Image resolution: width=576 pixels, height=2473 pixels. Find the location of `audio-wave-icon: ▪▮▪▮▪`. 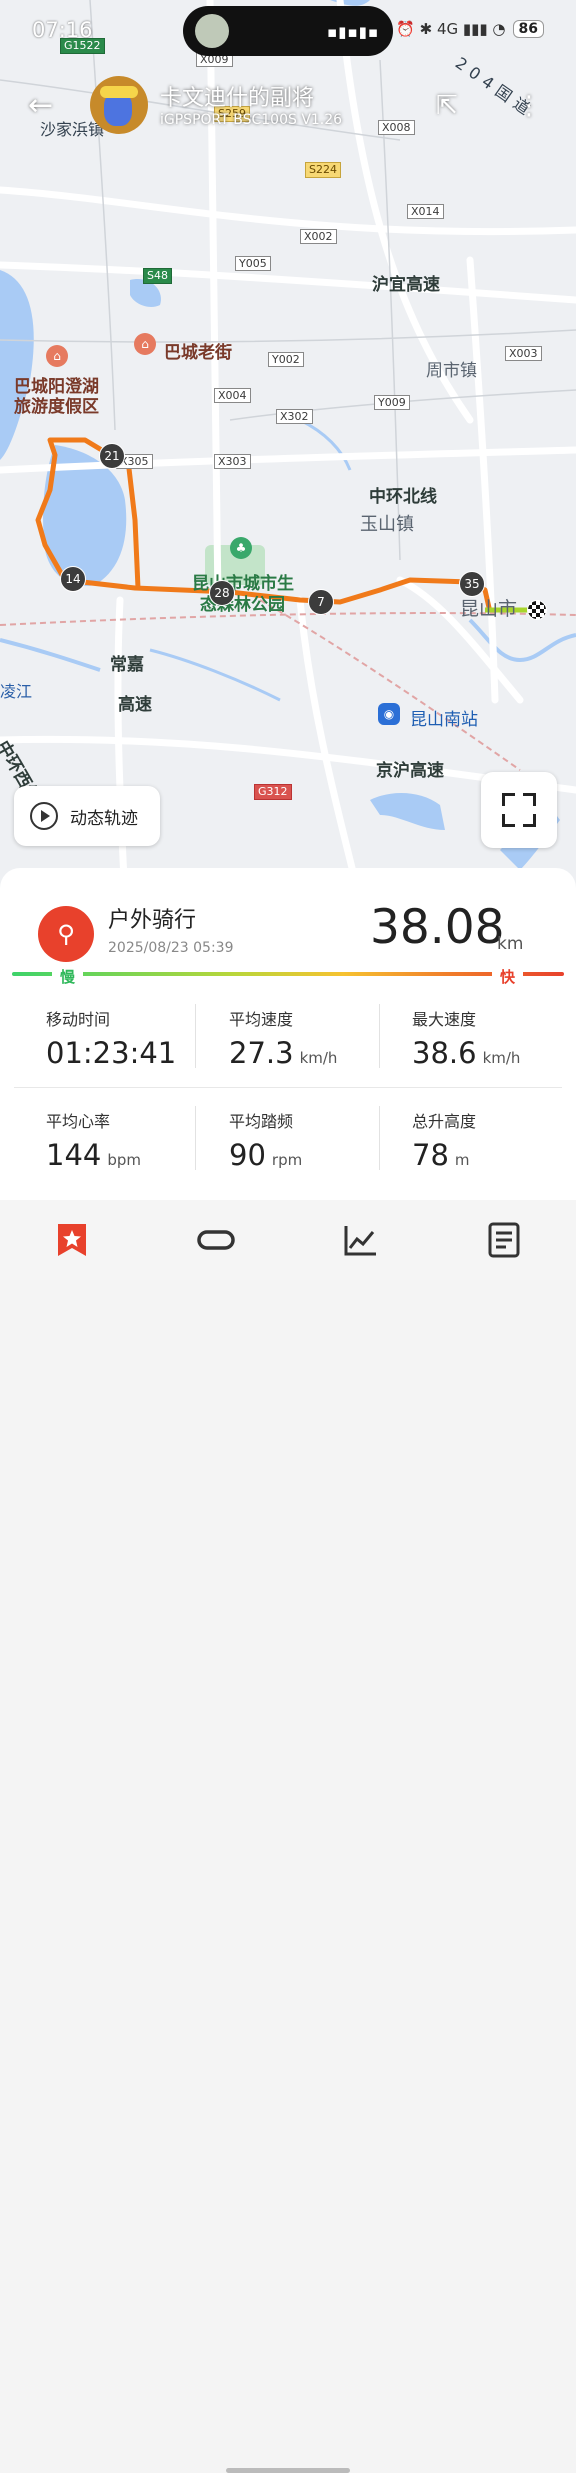

audio-wave-icon: ▪▮▪▮▪ is located at coordinates (352, 32).